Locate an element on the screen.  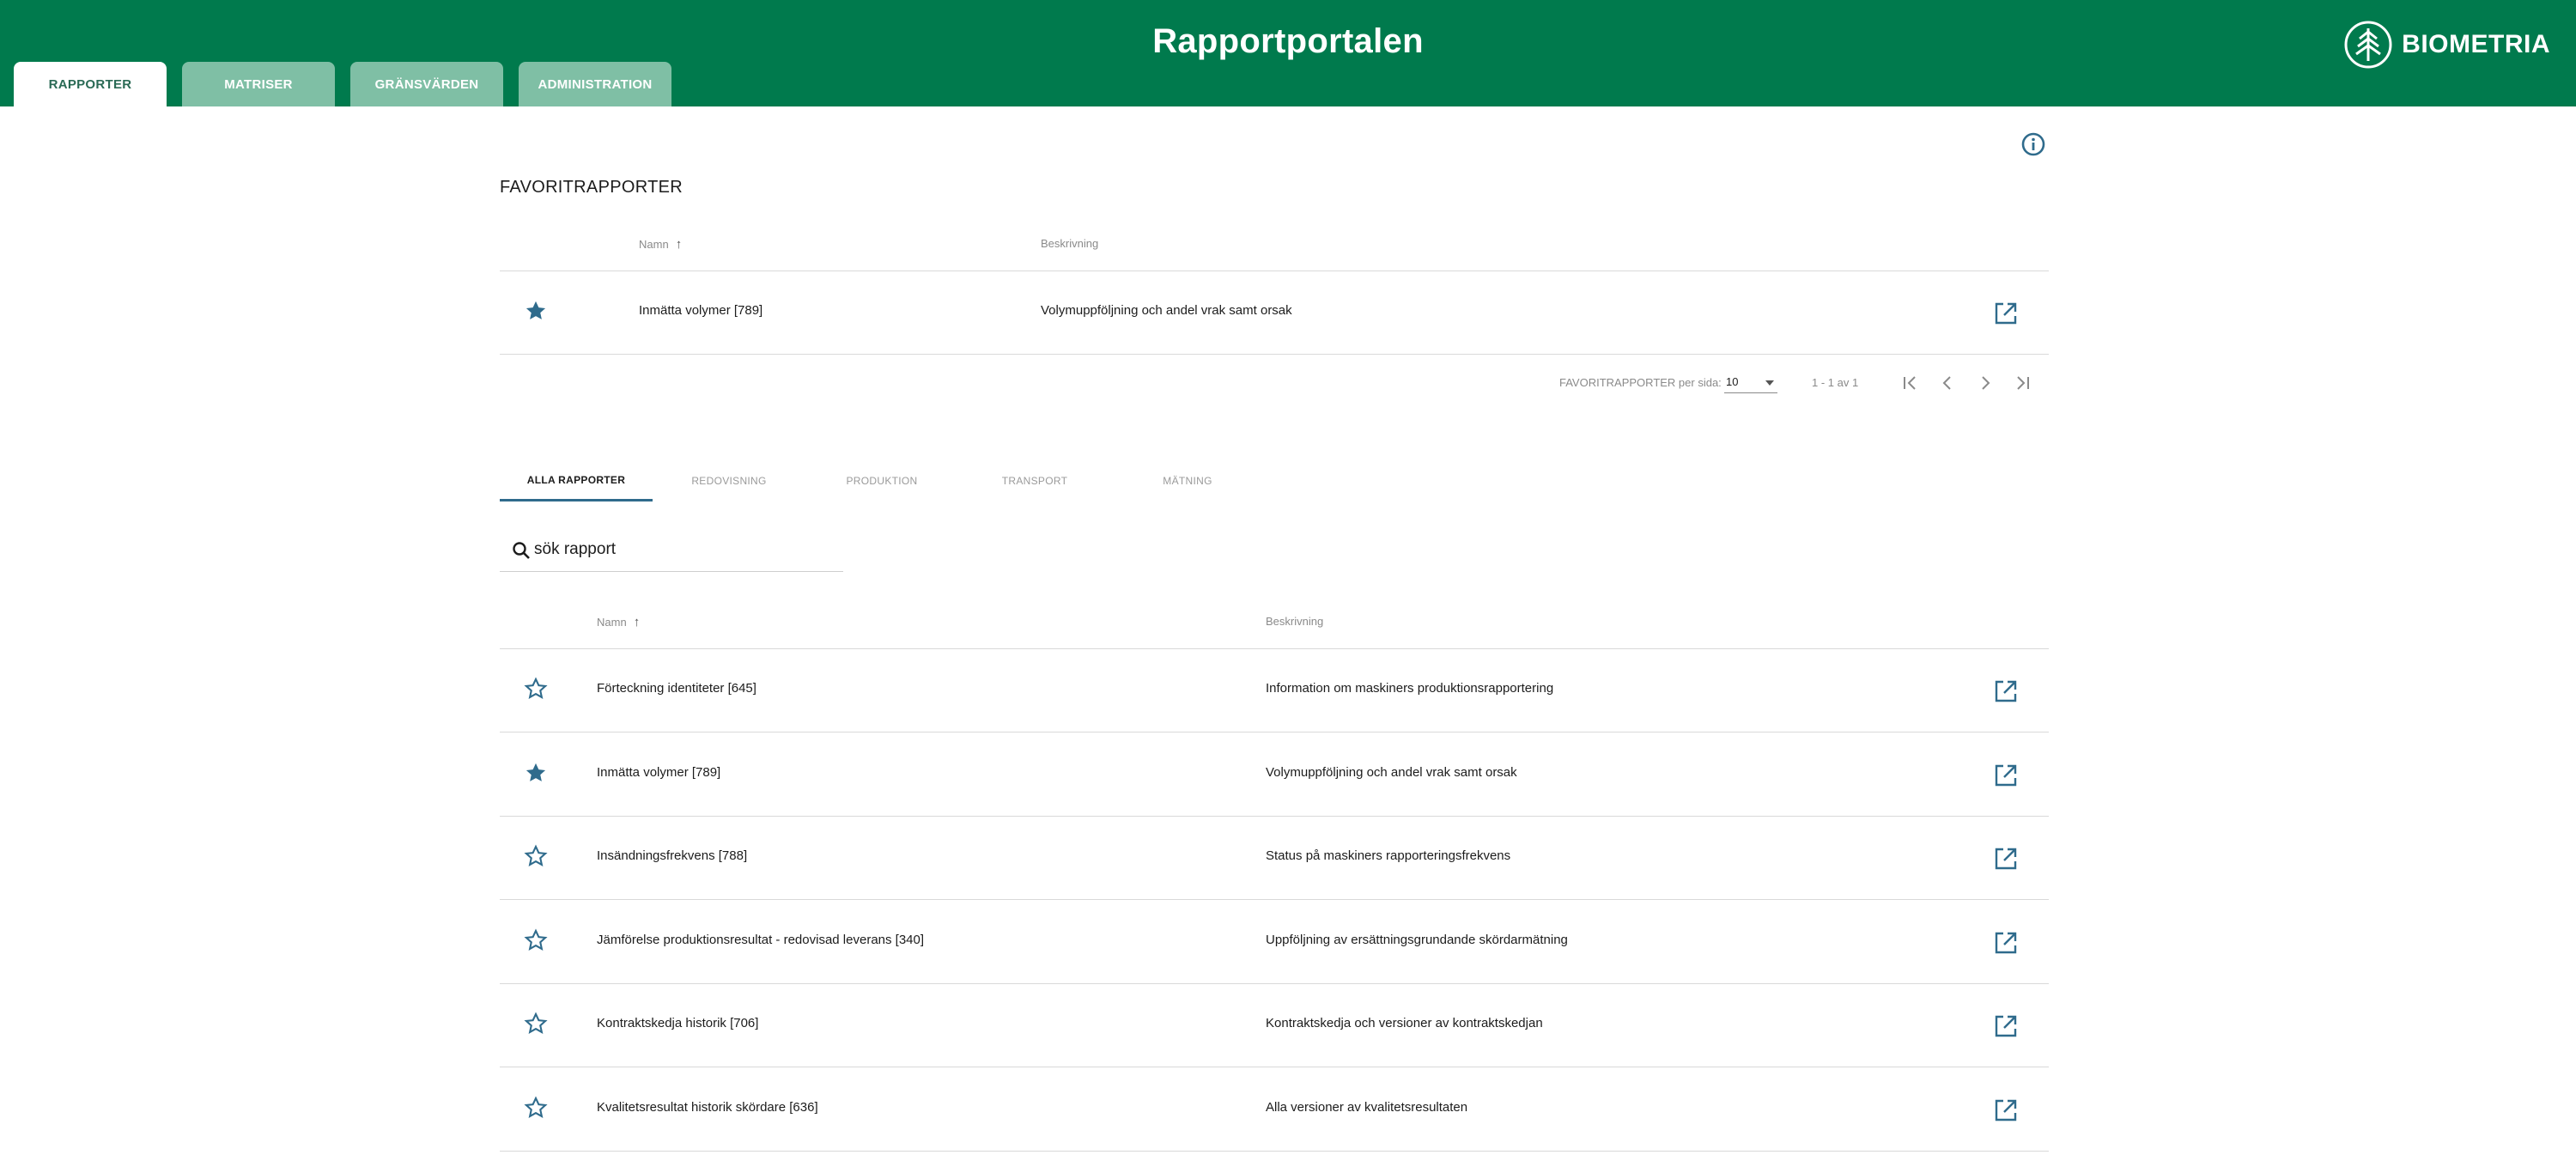
favorites-title: FAVORITRAPPORTER is located at coordinates (591, 187).